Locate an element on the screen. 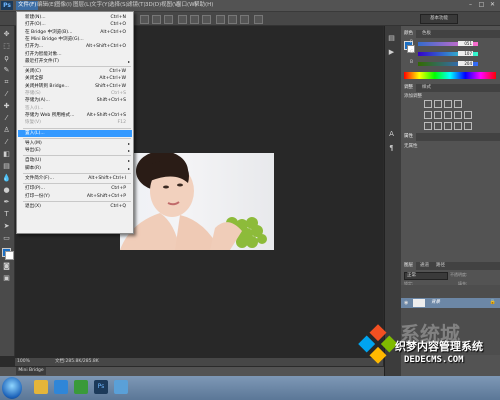 This screenshot has height=400, width=500. file-menu-item: 存储为 Web 所用格式... Alt+Shift+Ctrl+S is located at coordinates (75, 115).